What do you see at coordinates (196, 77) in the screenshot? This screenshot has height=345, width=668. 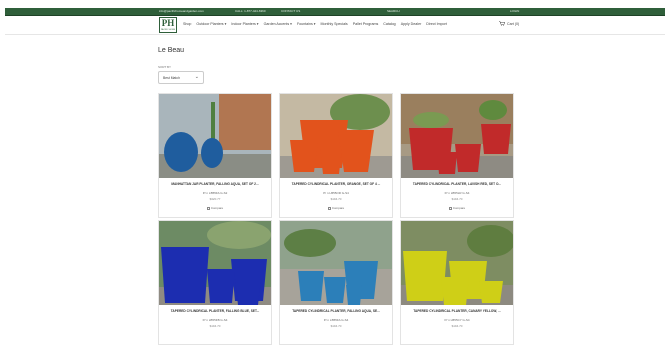 I see `chevron-down-icon: ⌄` at bounding box center [196, 77].